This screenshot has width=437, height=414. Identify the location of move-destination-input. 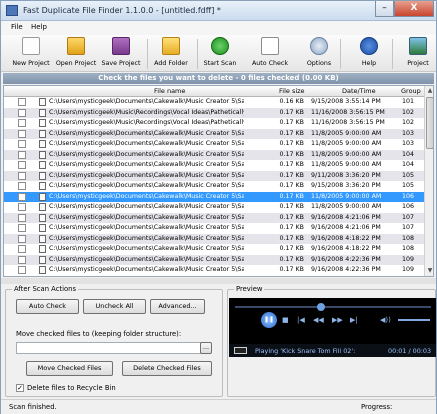
(112, 348).